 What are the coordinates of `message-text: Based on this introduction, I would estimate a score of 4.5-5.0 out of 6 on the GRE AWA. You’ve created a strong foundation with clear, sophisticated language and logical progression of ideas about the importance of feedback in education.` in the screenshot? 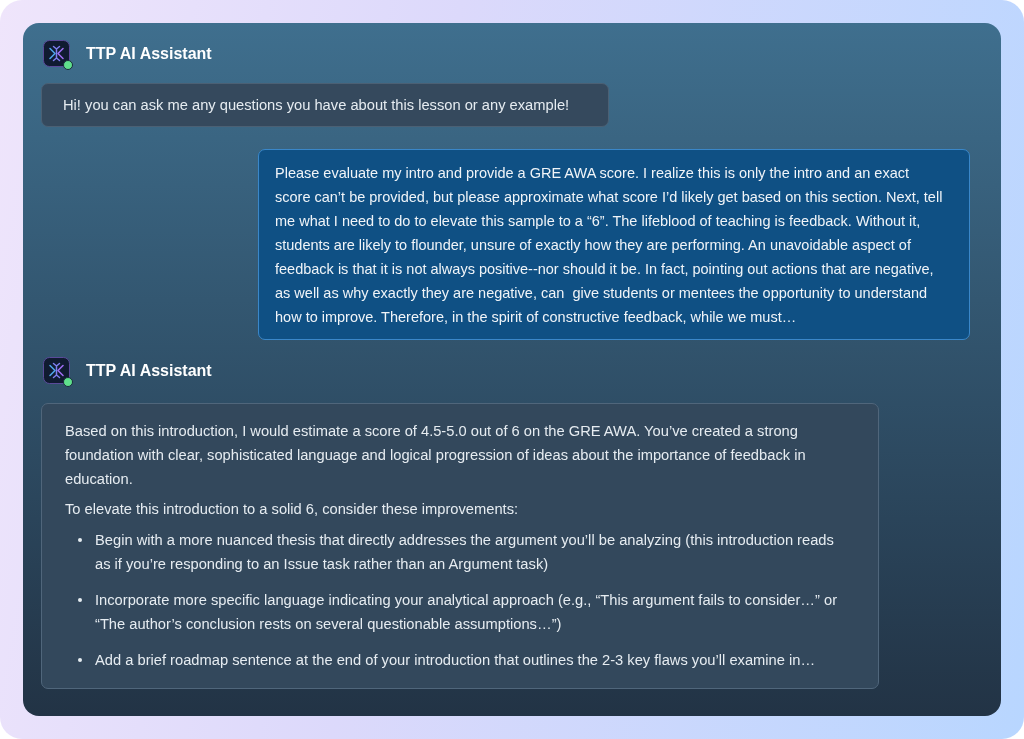 It's located at (436, 455).